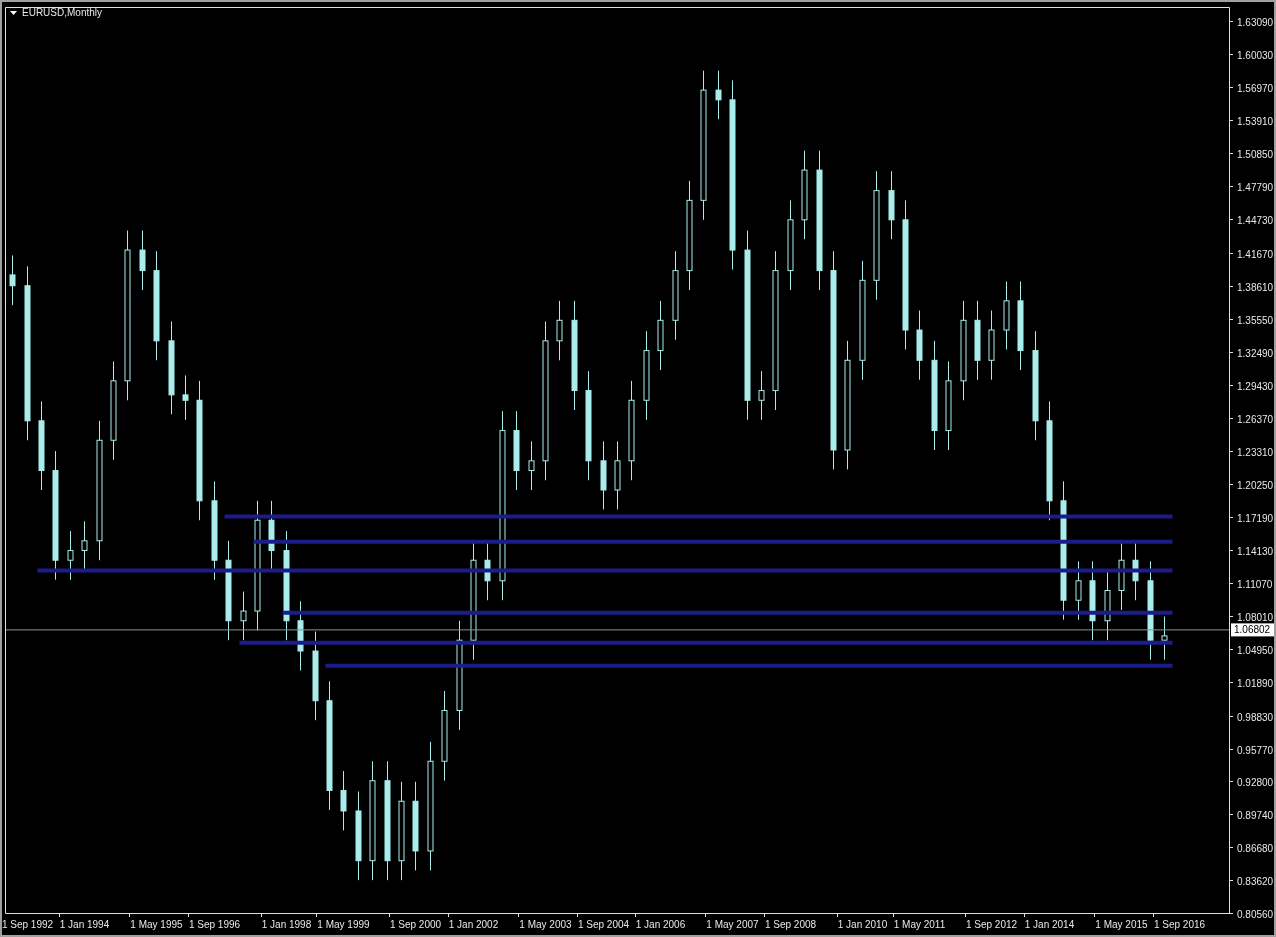  I want to click on date-axis-label: 1 Sep 1992, so click(28, 924).